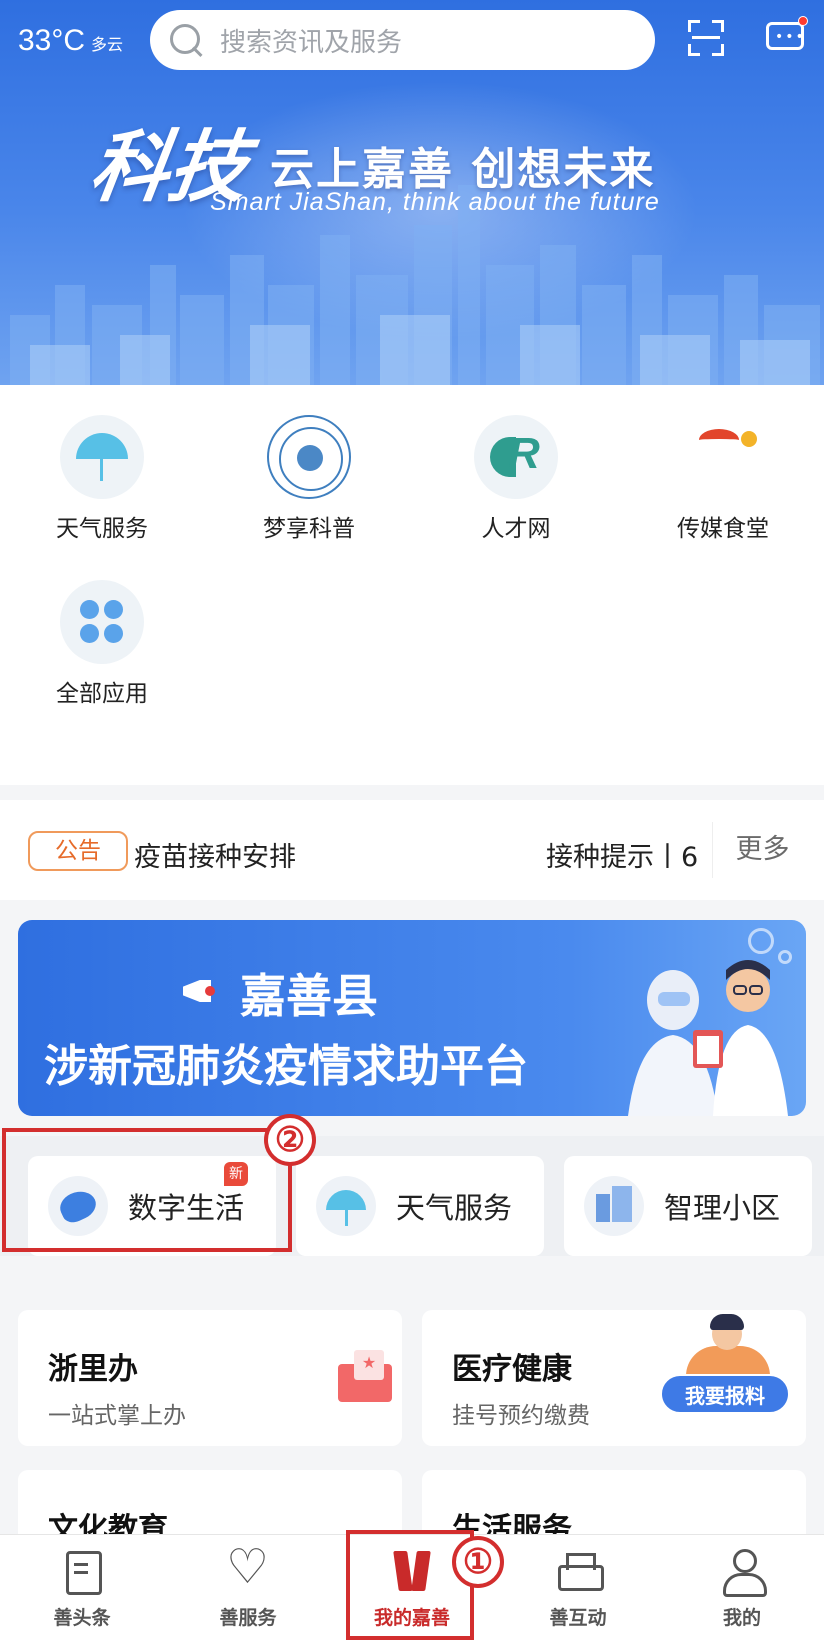  Describe the element at coordinates (290, 1140) in the screenshot. I see `step-2-marker: ②` at that location.